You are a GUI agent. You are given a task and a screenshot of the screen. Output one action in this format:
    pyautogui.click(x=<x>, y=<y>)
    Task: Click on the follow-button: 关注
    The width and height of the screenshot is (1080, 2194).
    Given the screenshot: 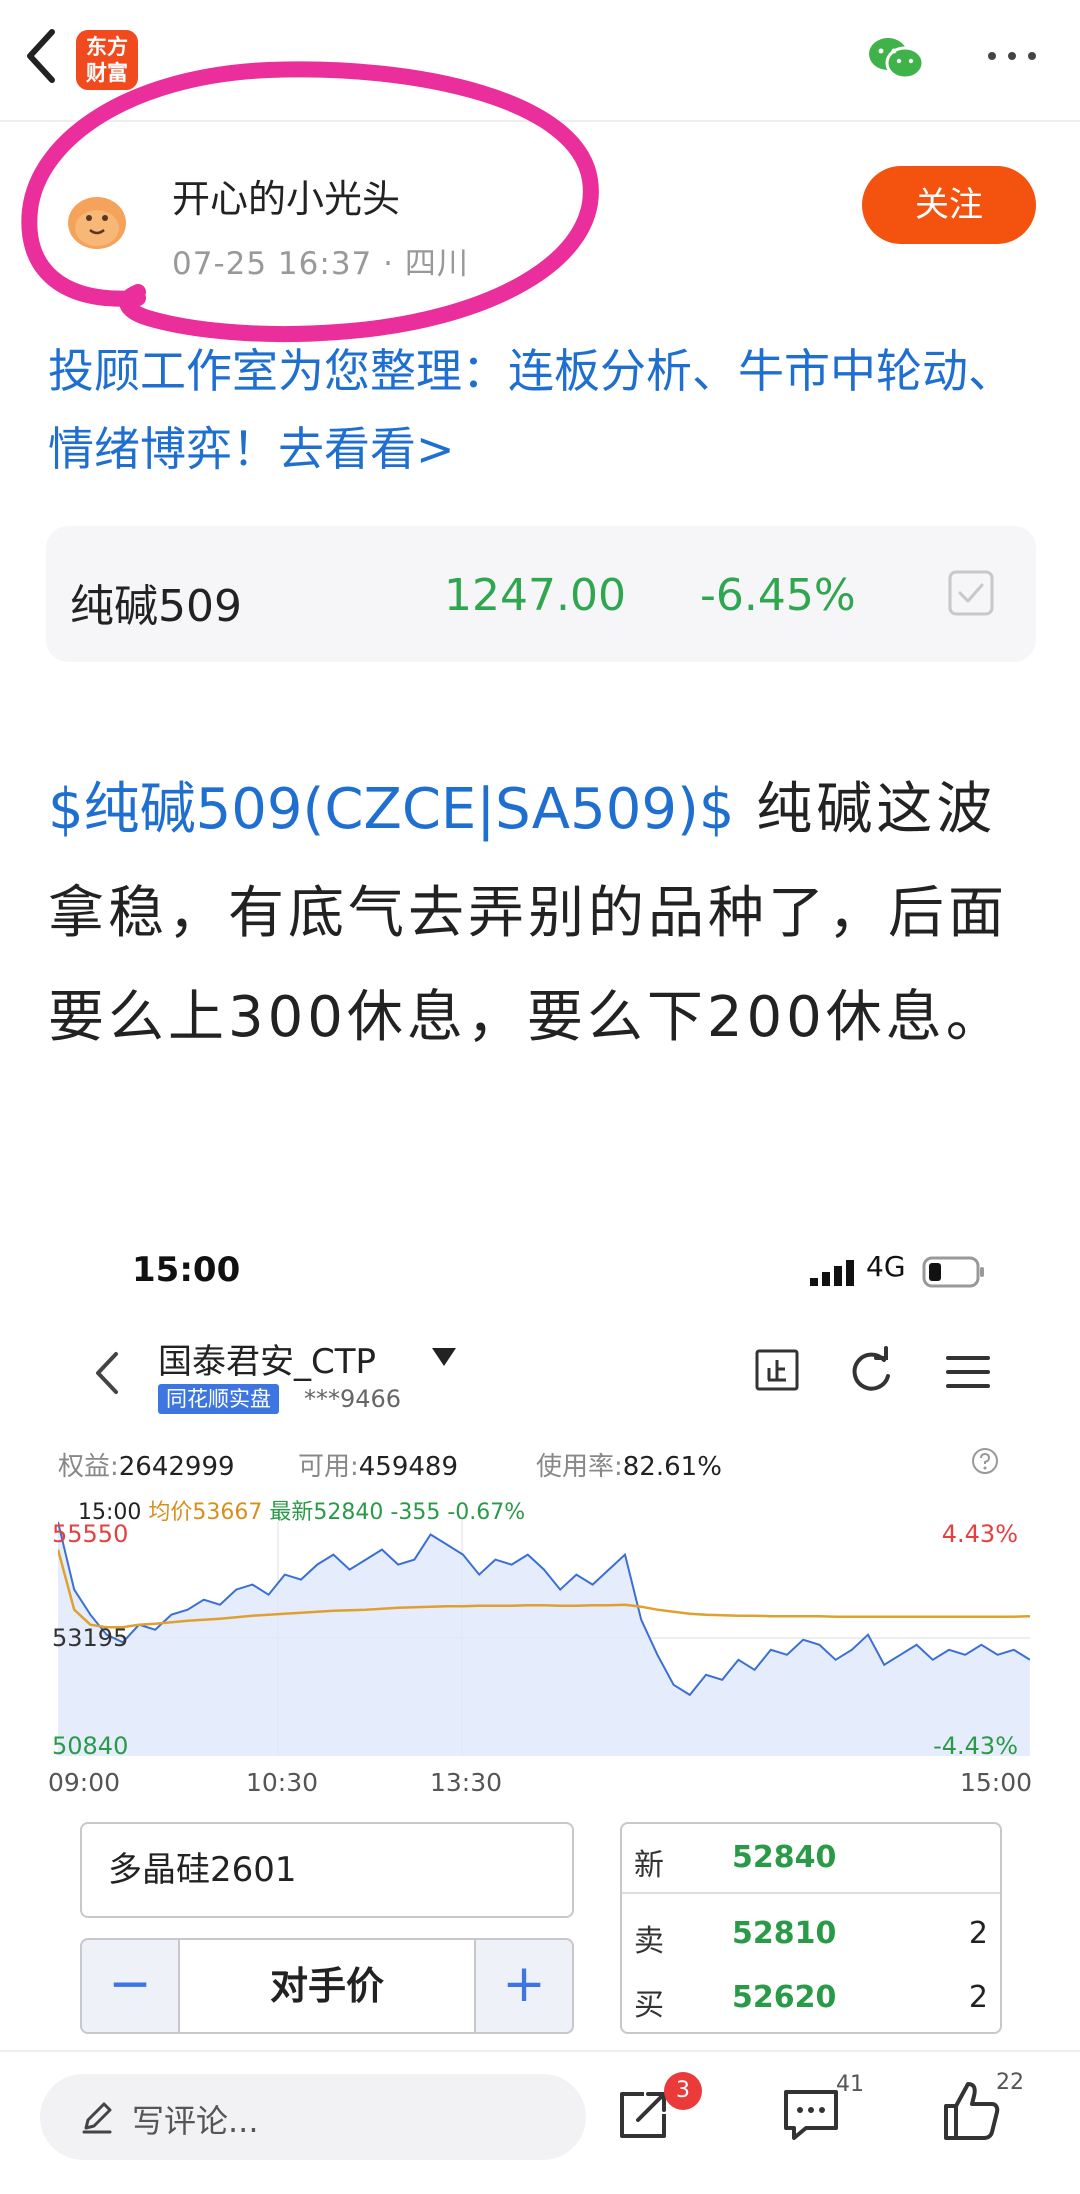 What is the action you would take?
    pyautogui.click(x=949, y=205)
    